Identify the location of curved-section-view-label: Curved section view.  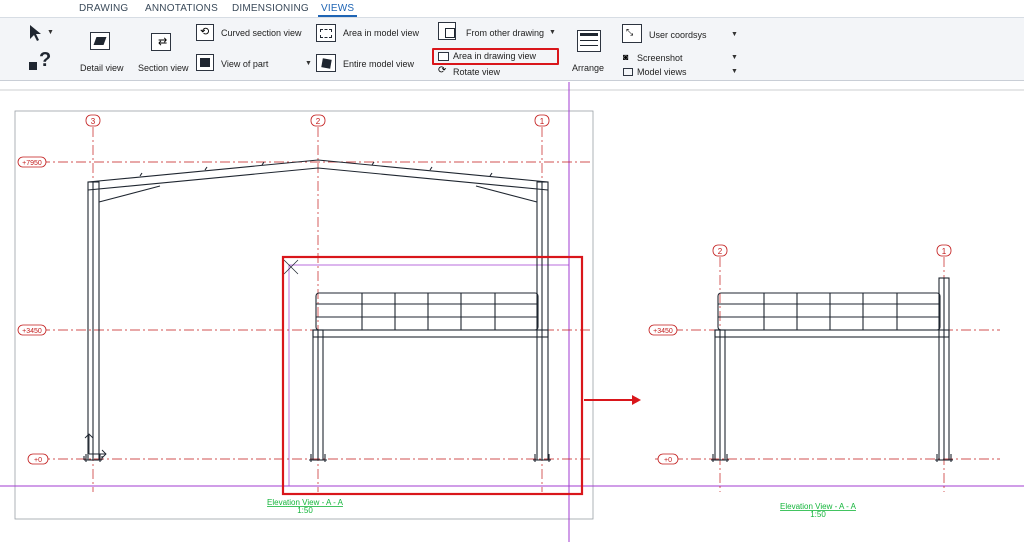
(261, 33).